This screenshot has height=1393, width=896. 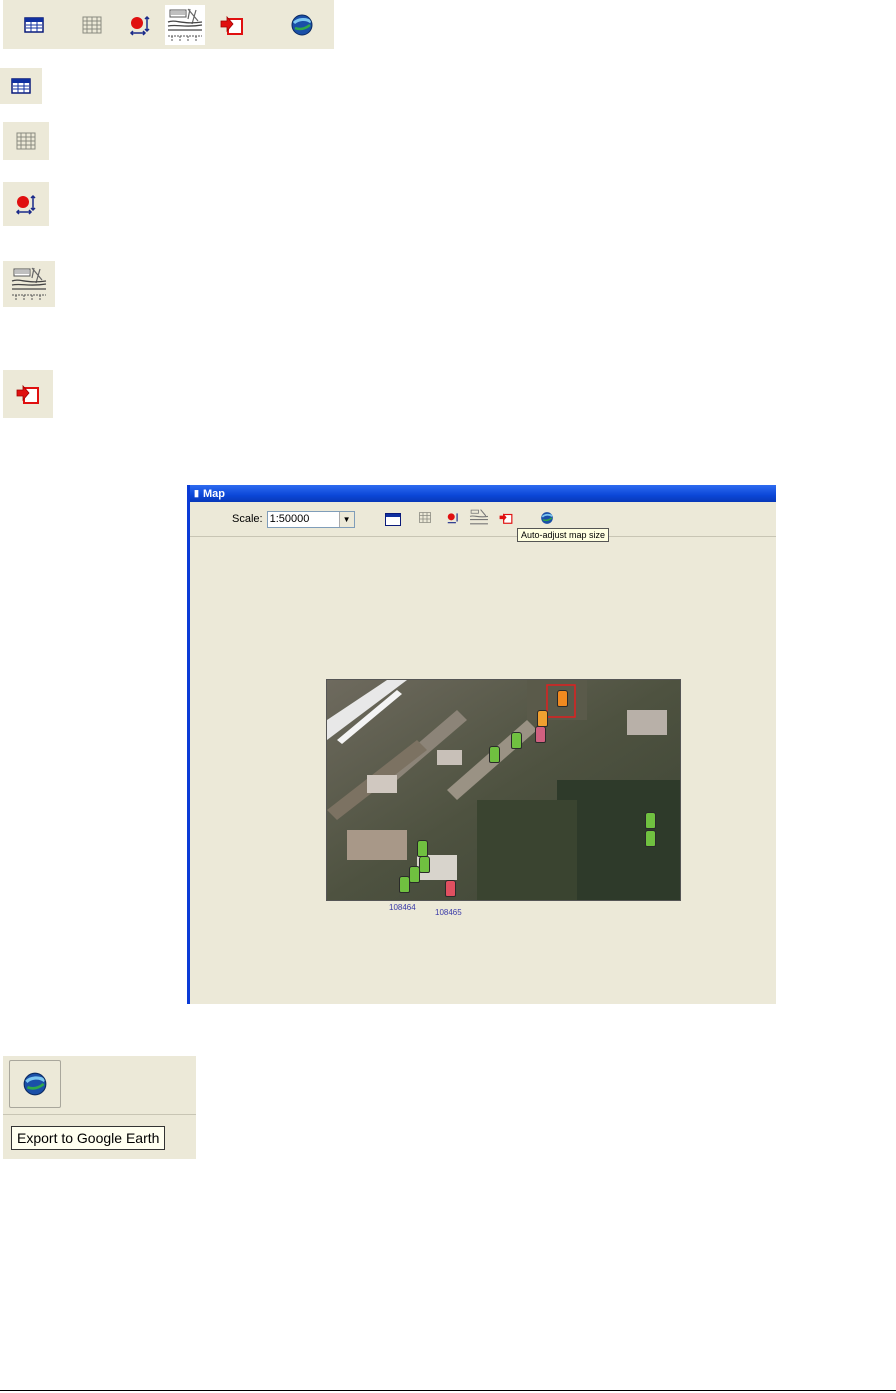 What do you see at coordinates (483, 493) in the screenshot?
I see `map-window-titlebar: ▮ Map` at bounding box center [483, 493].